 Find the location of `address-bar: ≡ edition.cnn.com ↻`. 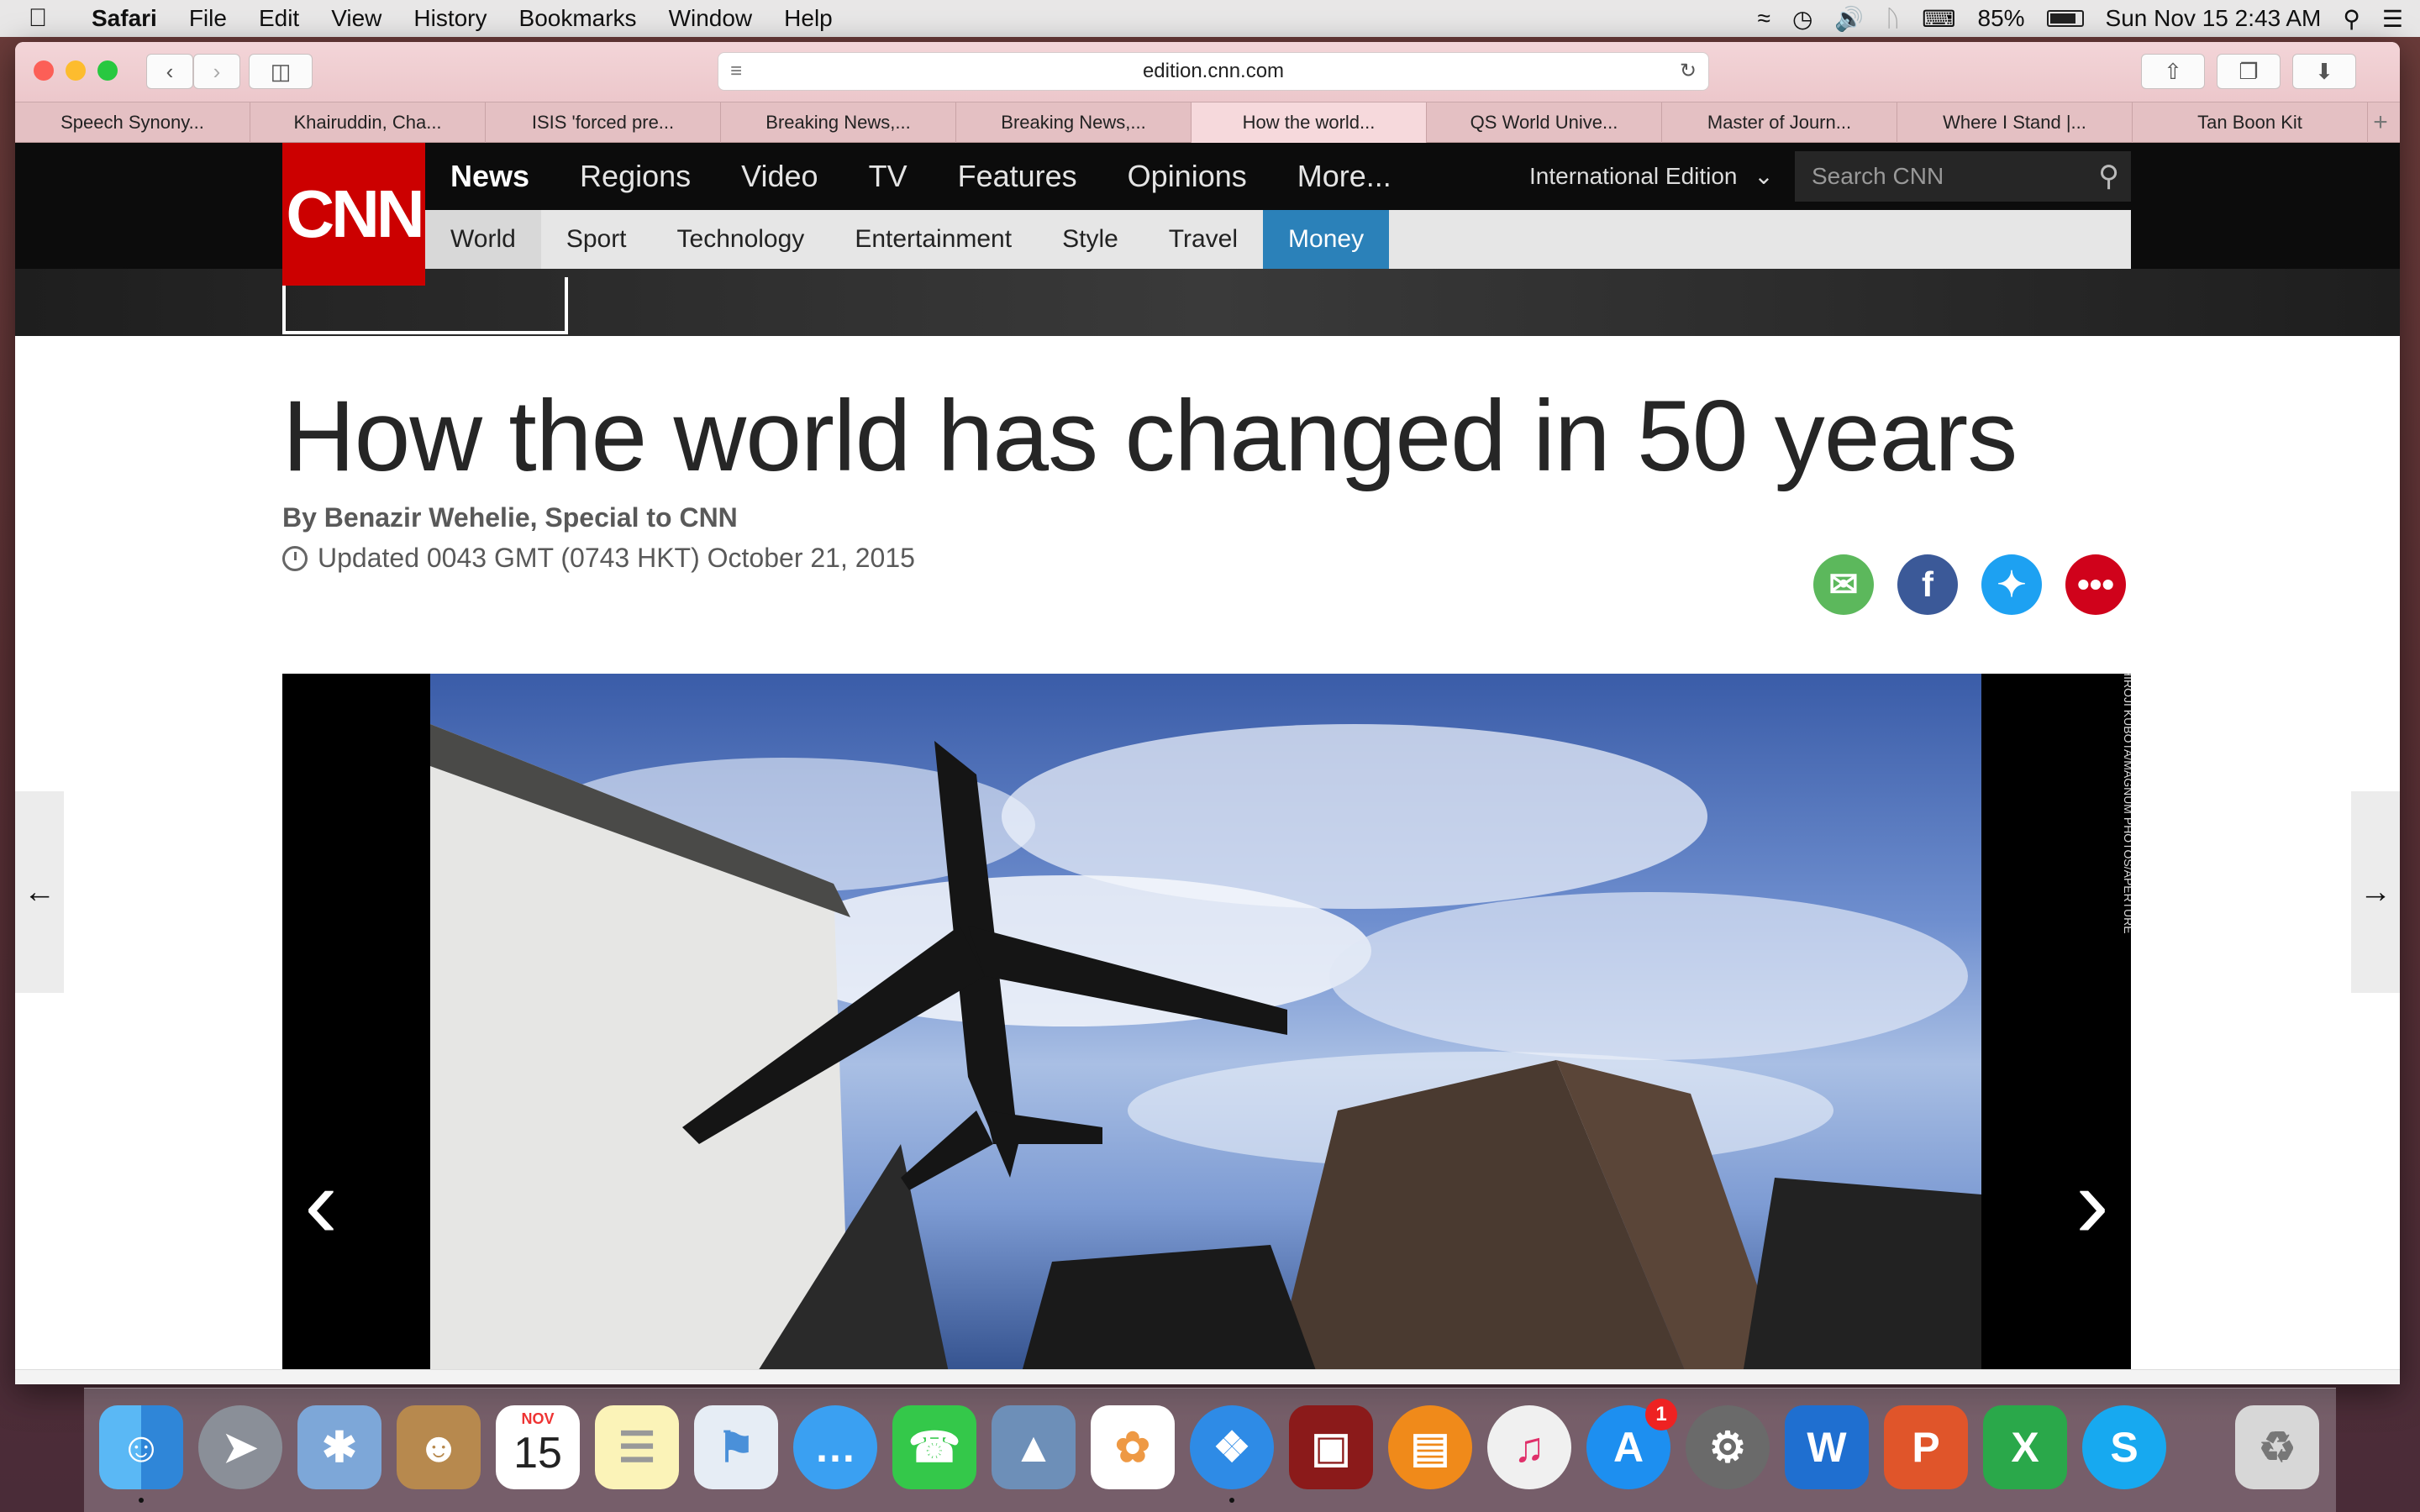

address-bar: ≡ edition.cnn.com ↻ is located at coordinates (1213, 71).